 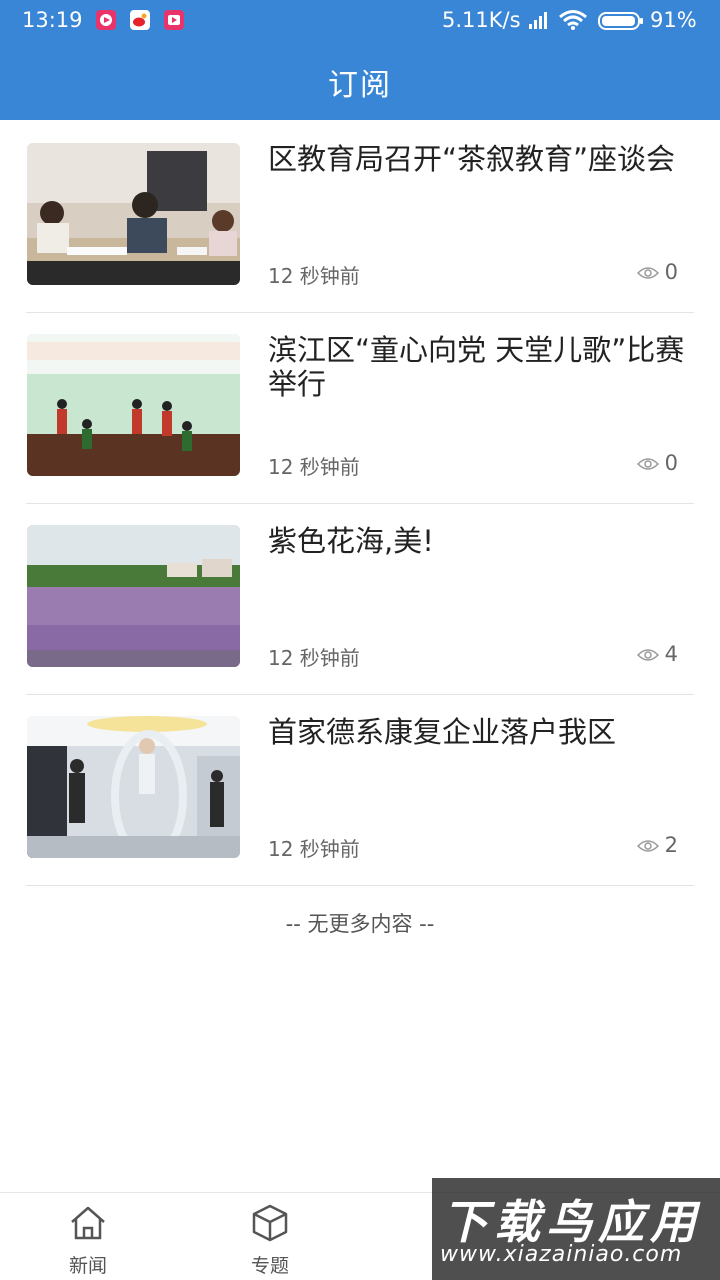 I want to click on page-title: 订阅, so click(x=360, y=85).